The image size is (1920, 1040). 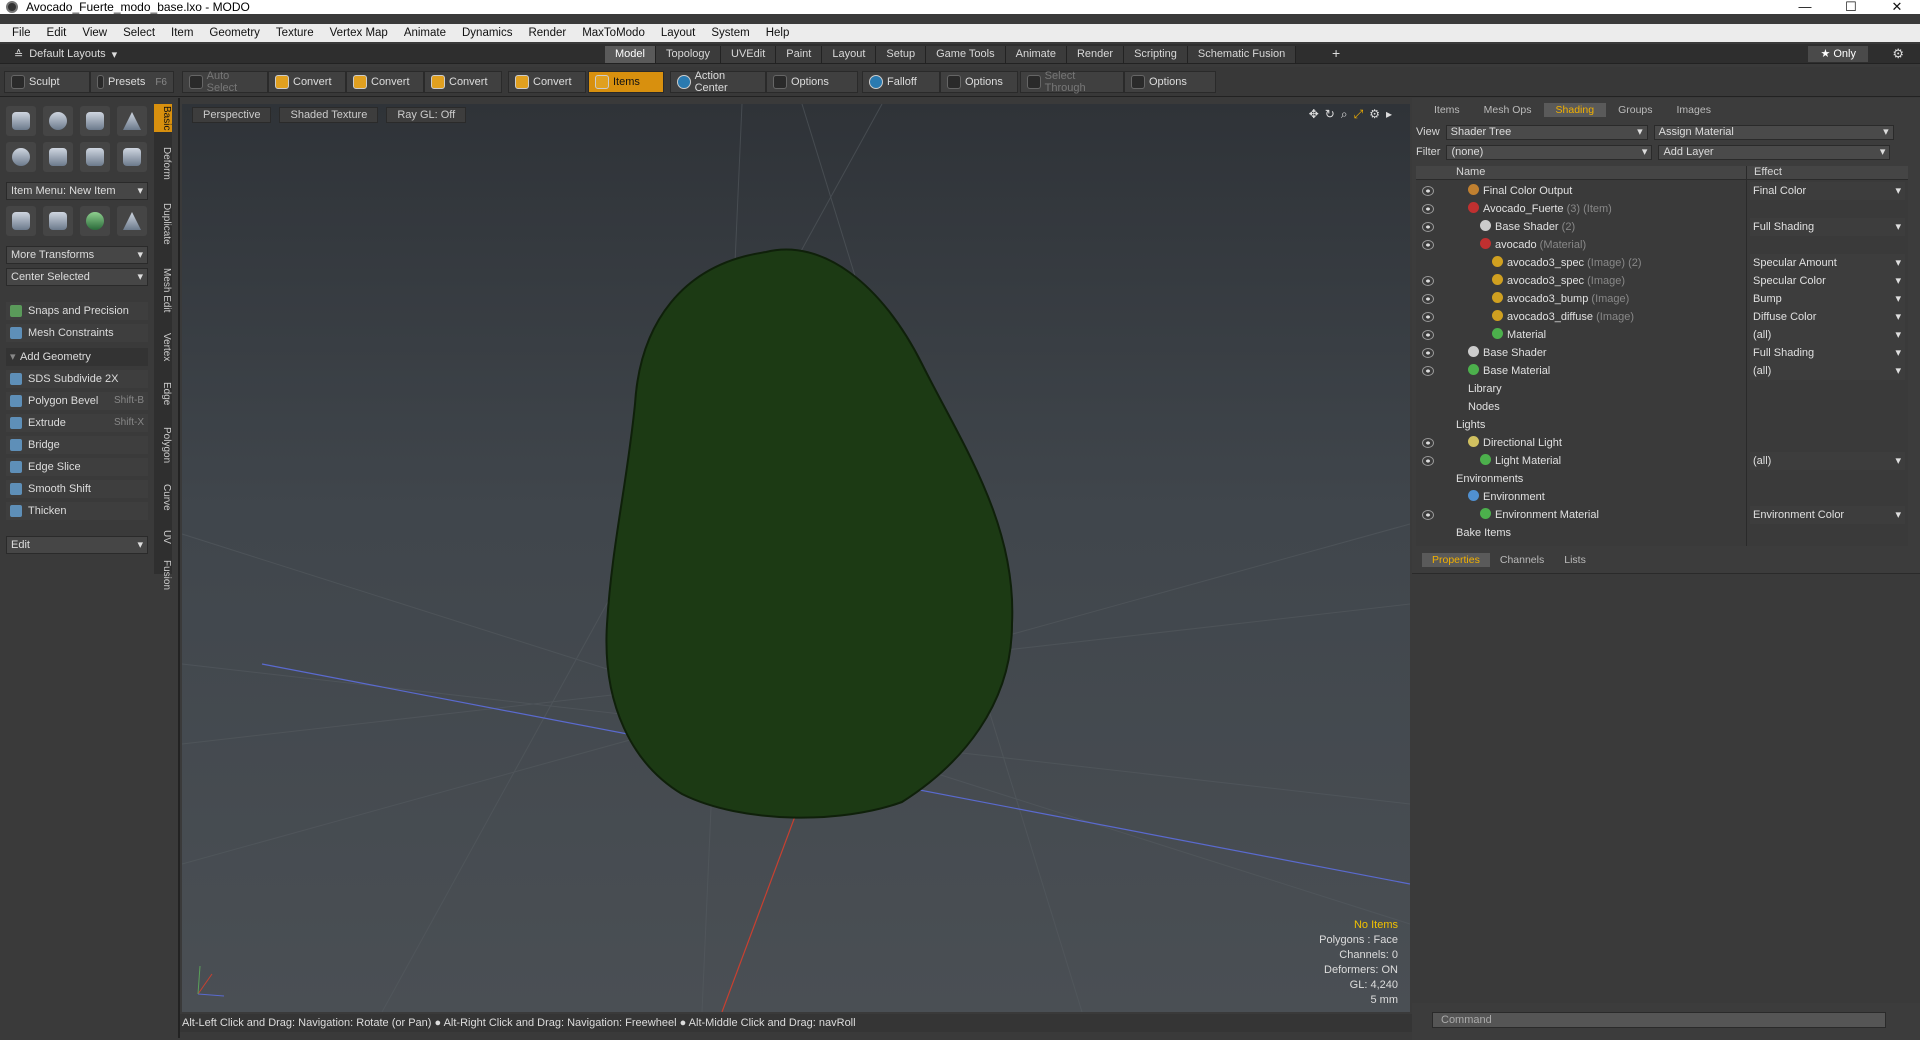 I want to click on layer-effect-dropdown: Bump, so click(x=1827, y=299).